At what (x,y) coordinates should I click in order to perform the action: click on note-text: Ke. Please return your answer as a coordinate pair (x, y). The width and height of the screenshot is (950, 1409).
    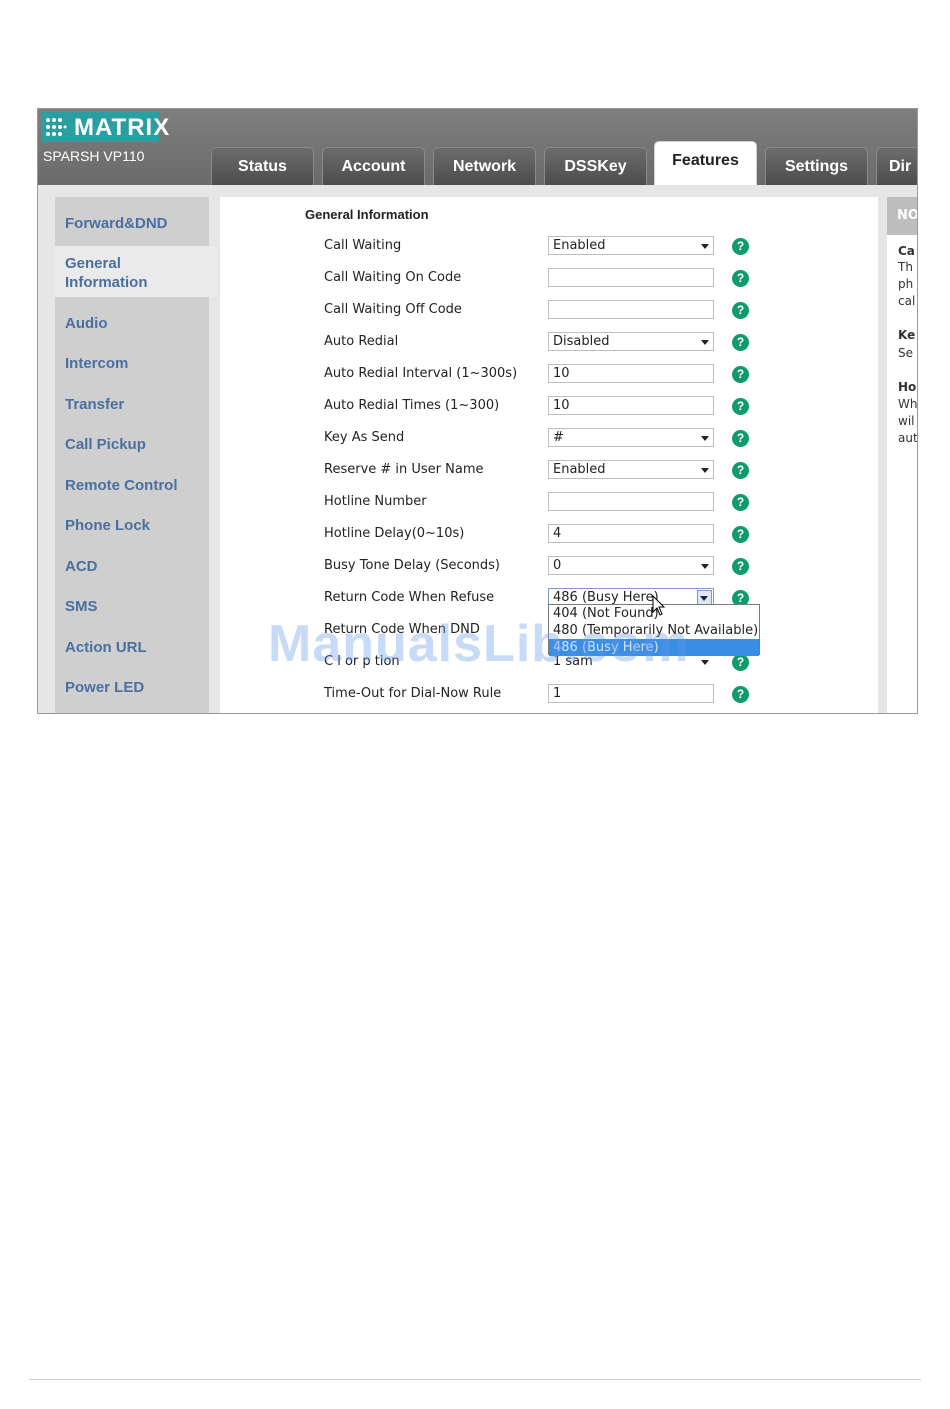
    Looking at the image, I should click on (907, 335).